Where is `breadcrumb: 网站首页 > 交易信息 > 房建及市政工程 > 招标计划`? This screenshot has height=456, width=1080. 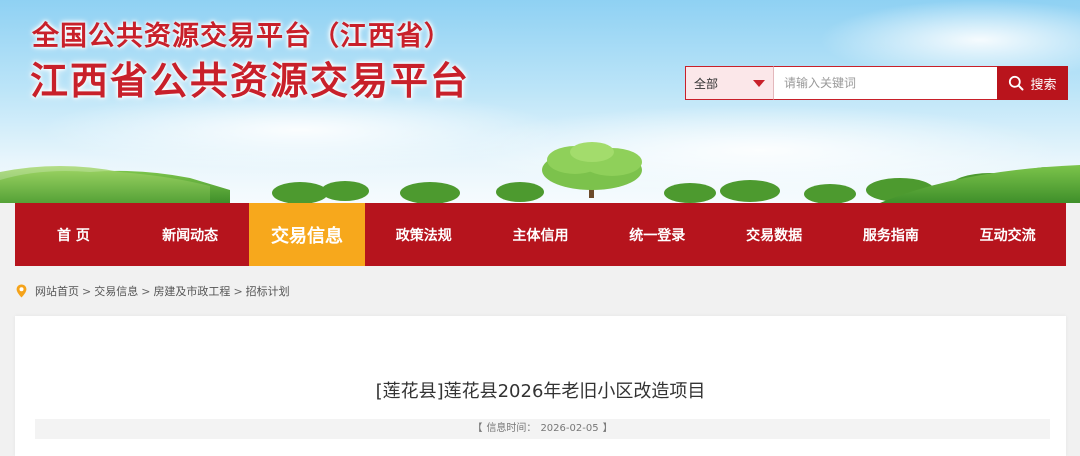 breadcrumb: 网站首页 > 交易信息 > 房建及市政工程 > 招标计划 is located at coordinates (153, 291).